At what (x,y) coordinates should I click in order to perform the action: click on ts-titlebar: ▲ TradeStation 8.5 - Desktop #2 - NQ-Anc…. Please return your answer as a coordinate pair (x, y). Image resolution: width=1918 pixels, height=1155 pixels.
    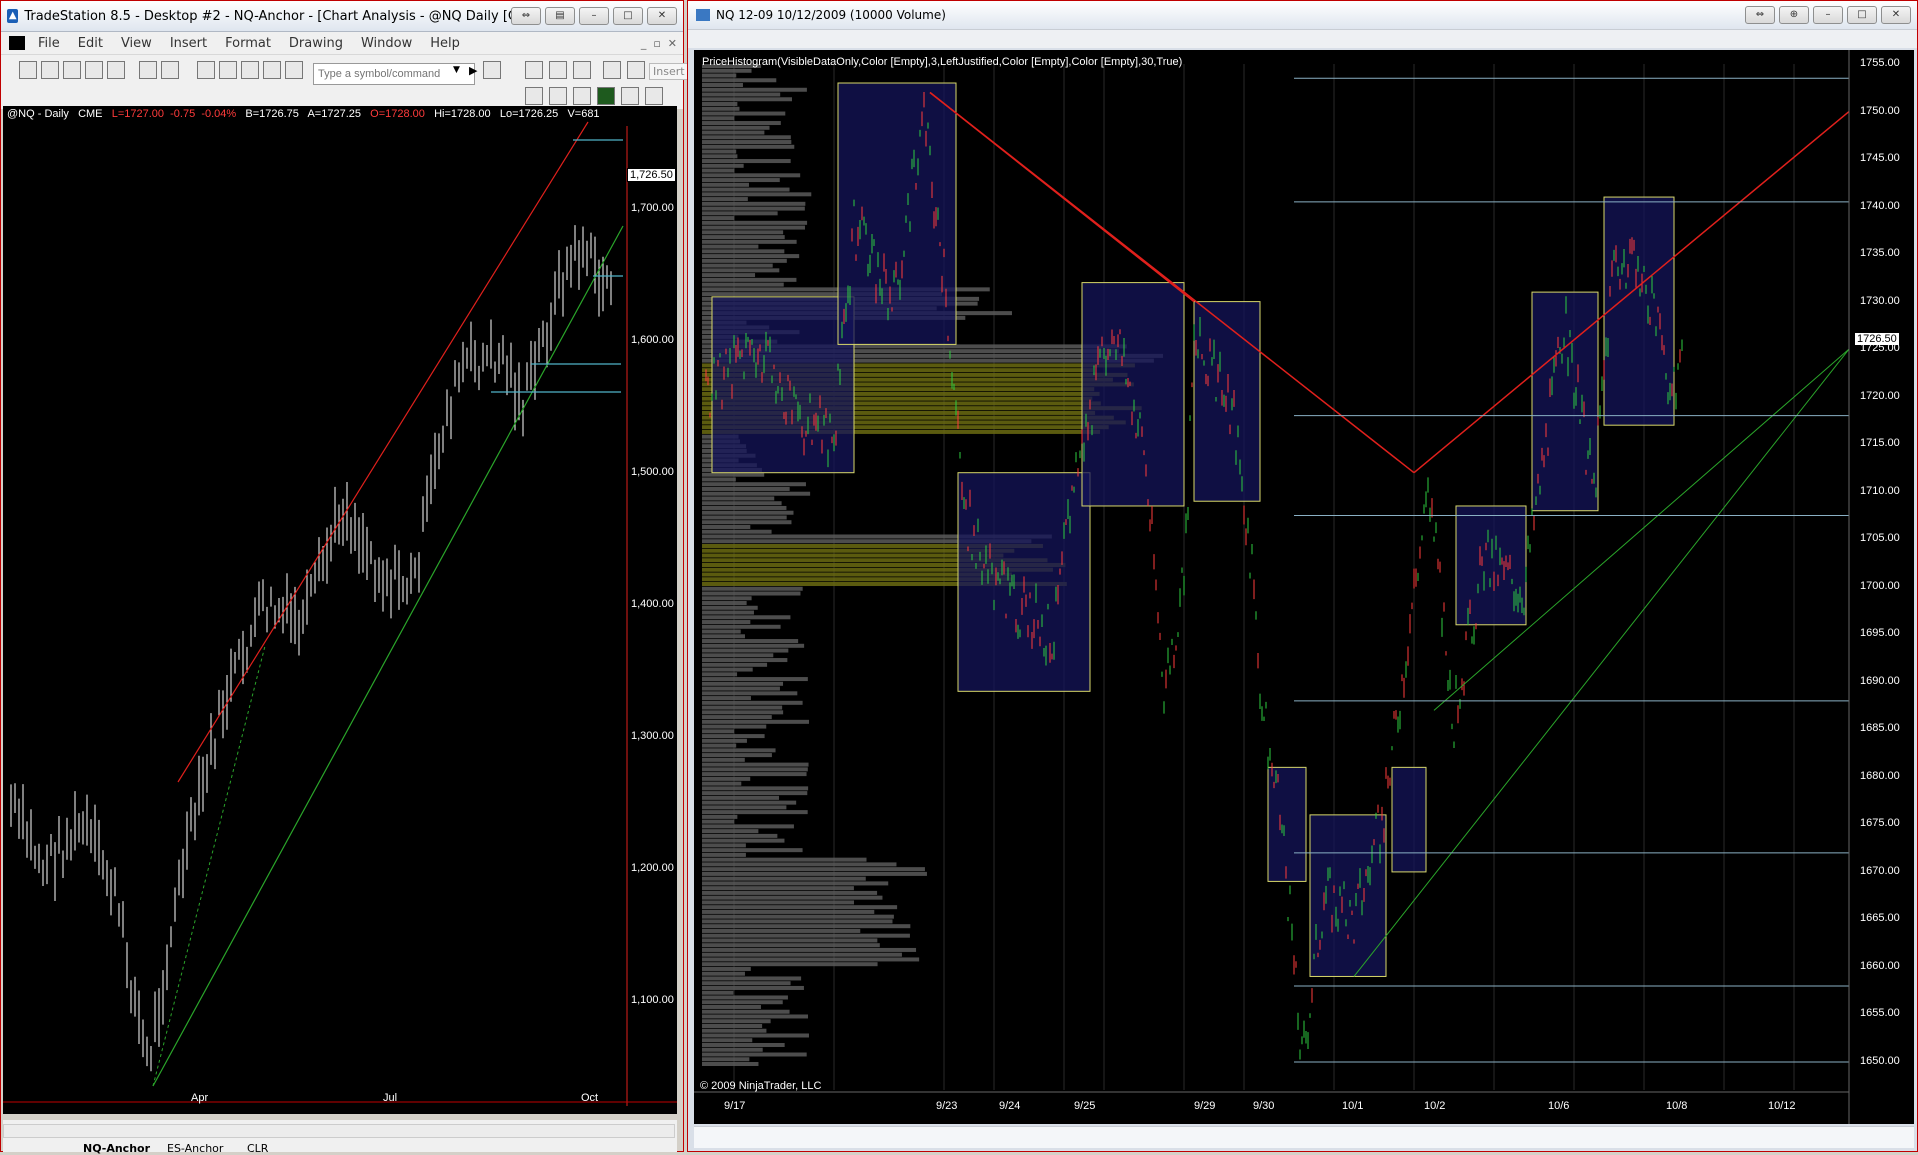
    Looking at the image, I should click on (342, 16).